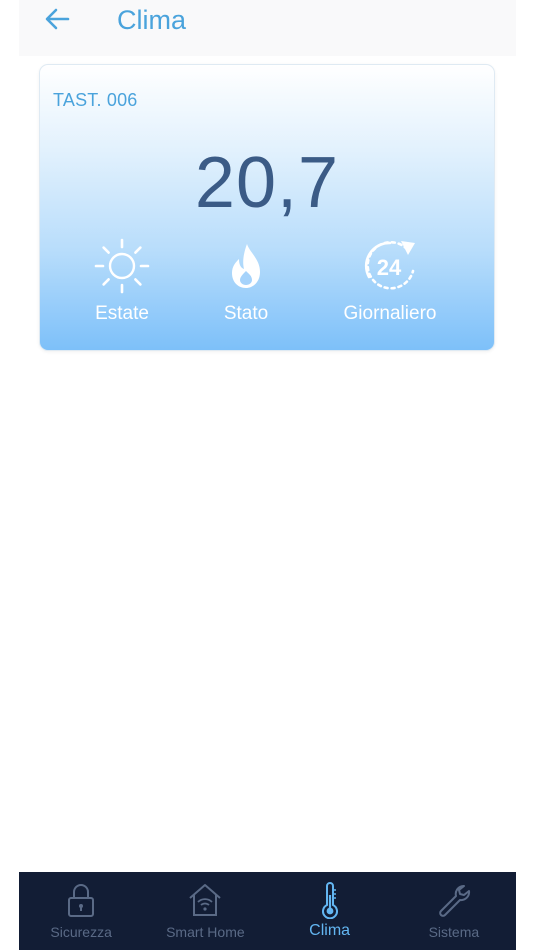  Describe the element at coordinates (329, 900) in the screenshot. I see `thermometer-icon` at that location.